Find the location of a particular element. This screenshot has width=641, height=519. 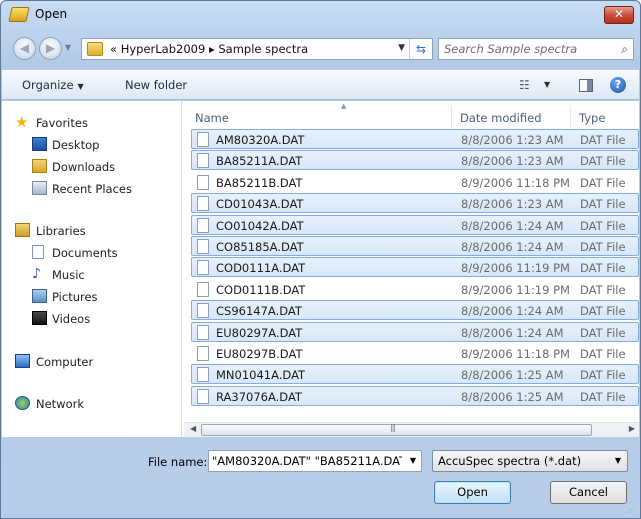

recent-locations-button: ▼ is located at coordinates (68, 47).